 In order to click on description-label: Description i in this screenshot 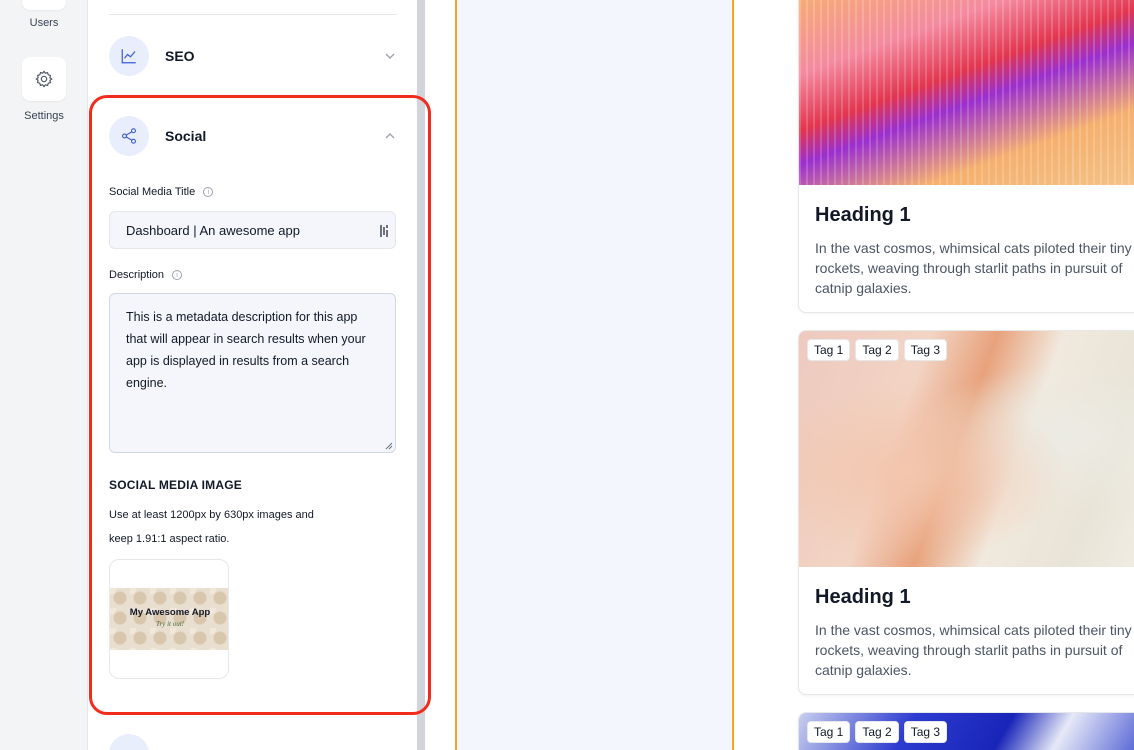, I will do `click(146, 275)`.